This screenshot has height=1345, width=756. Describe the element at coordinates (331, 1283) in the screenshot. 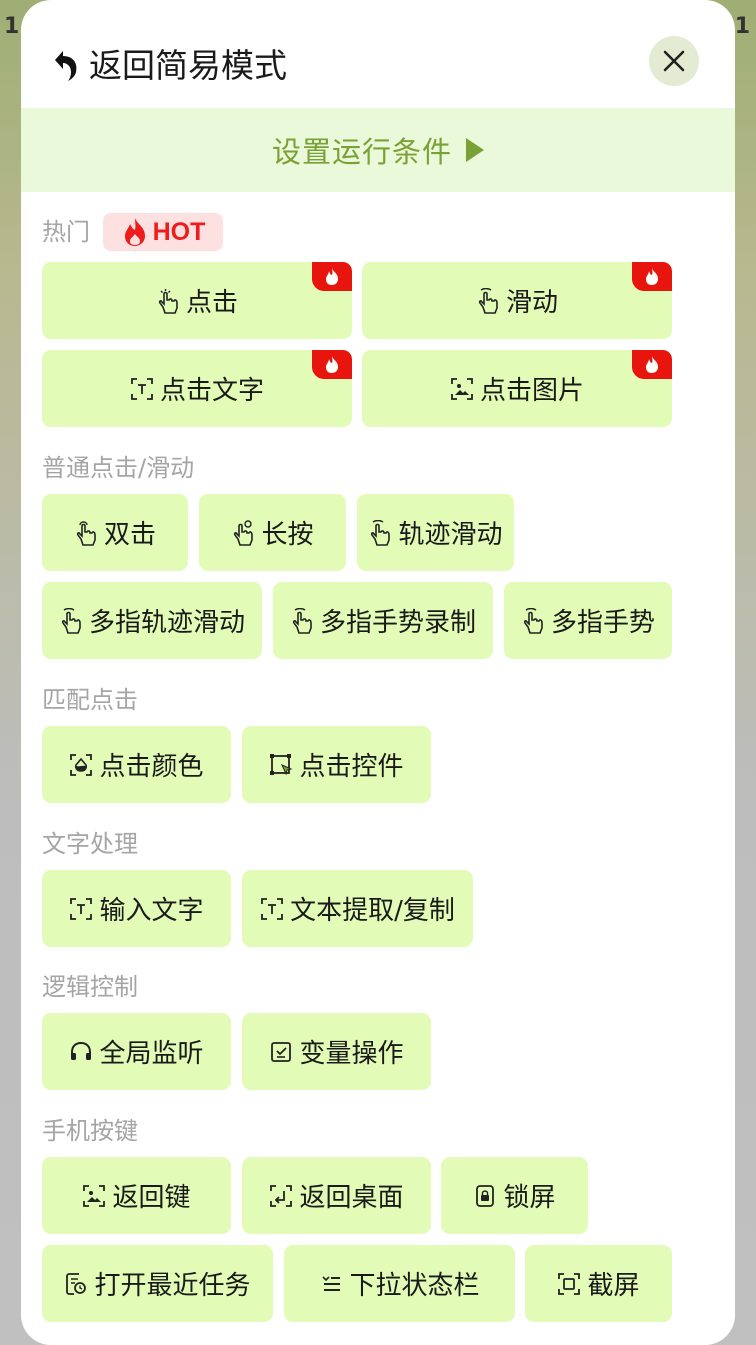

I see `list-menu-icon` at that location.